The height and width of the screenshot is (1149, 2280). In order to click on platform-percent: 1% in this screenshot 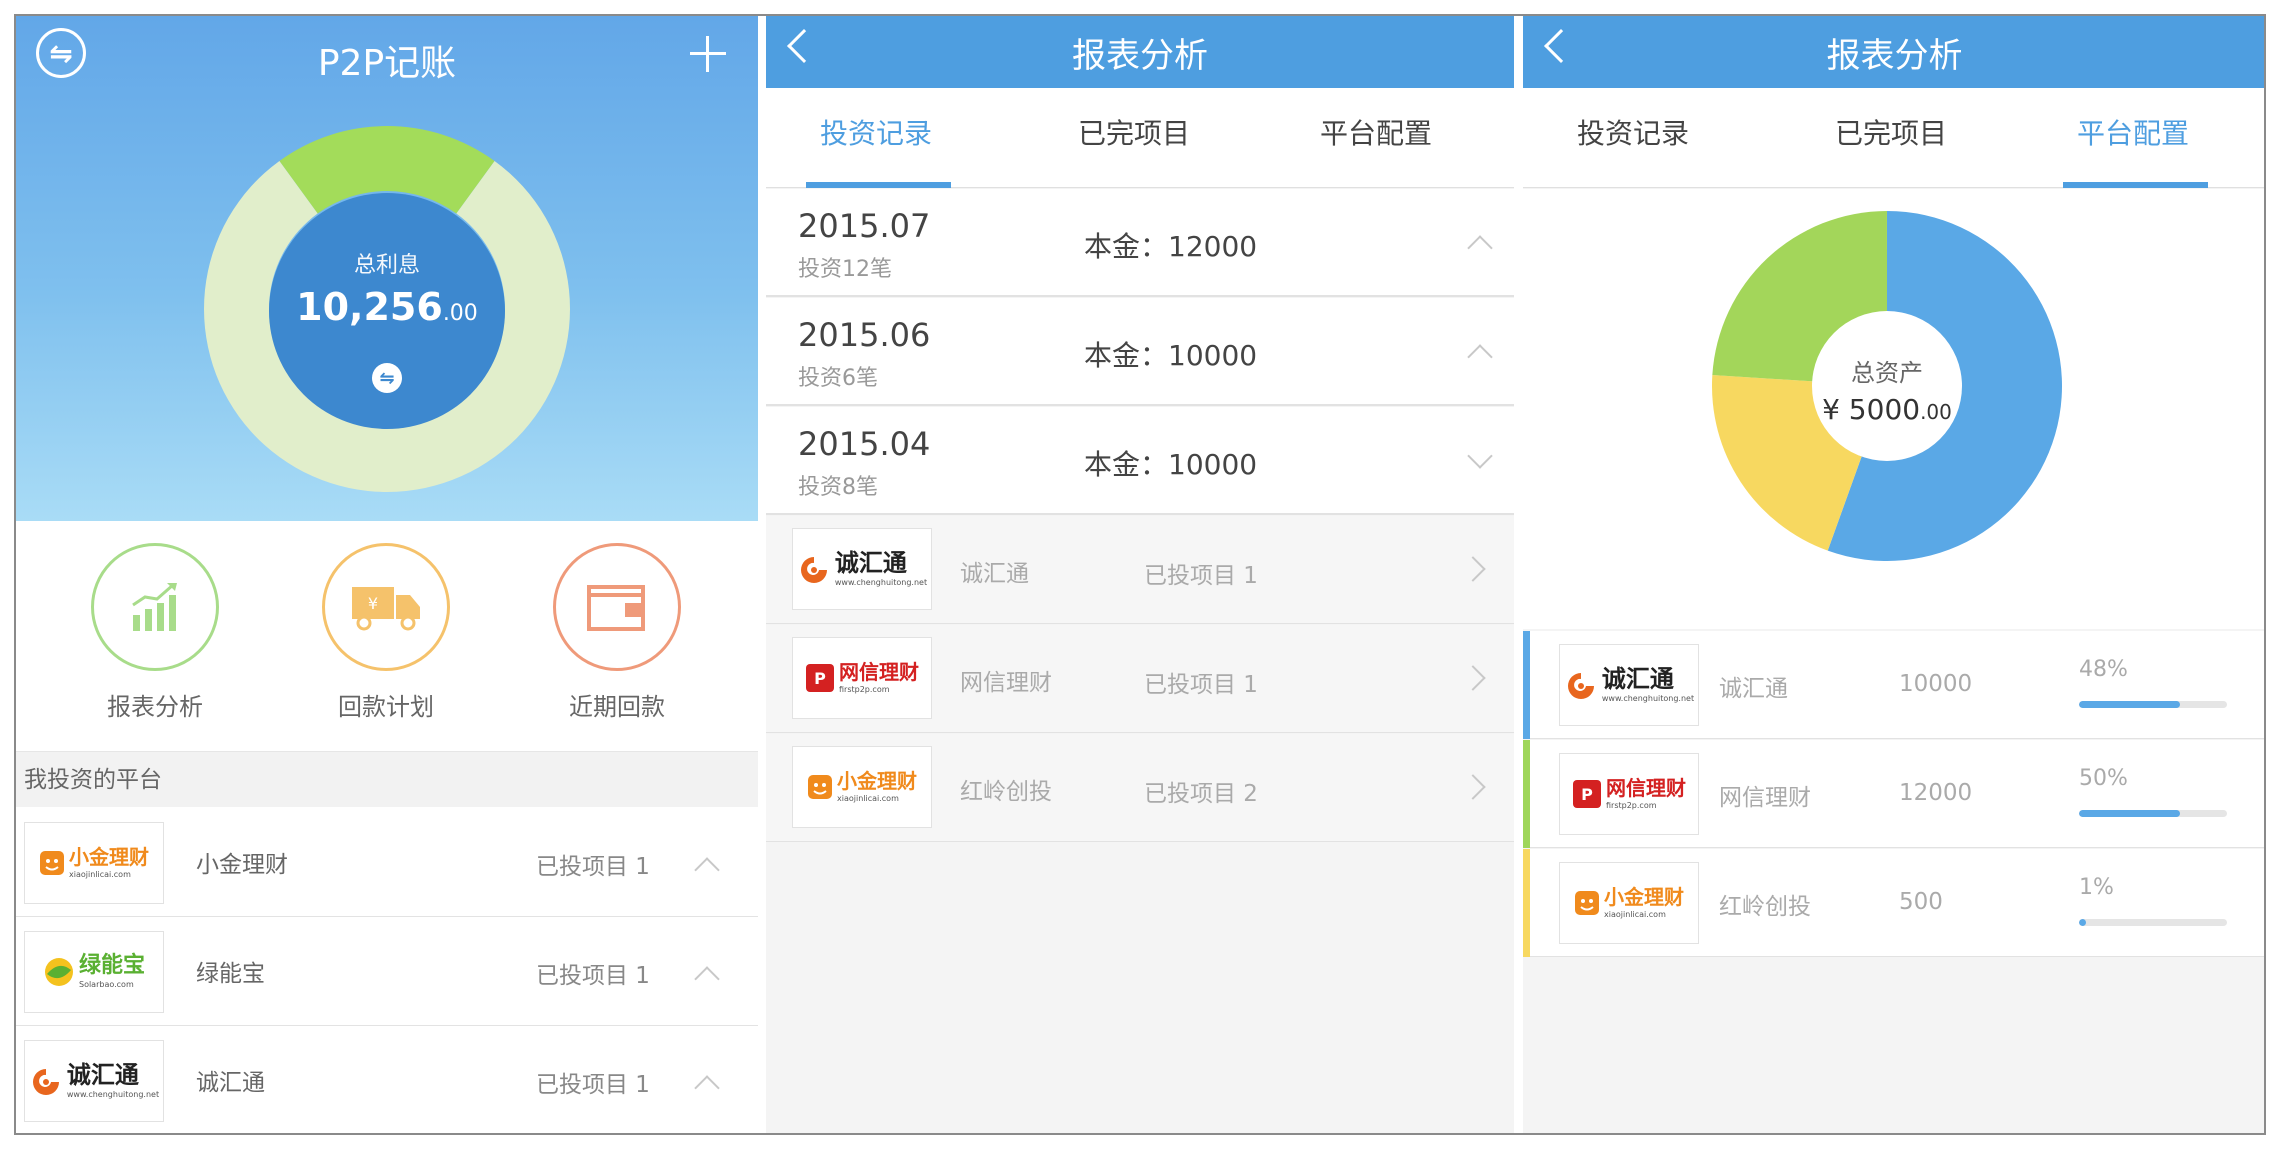, I will do `click(2096, 887)`.